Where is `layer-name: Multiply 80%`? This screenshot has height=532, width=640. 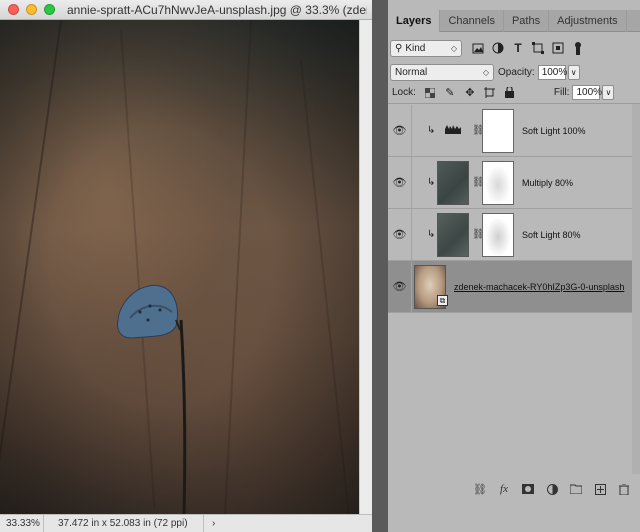
layer-name: Multiply 80% is located at coordinates (547, 183).